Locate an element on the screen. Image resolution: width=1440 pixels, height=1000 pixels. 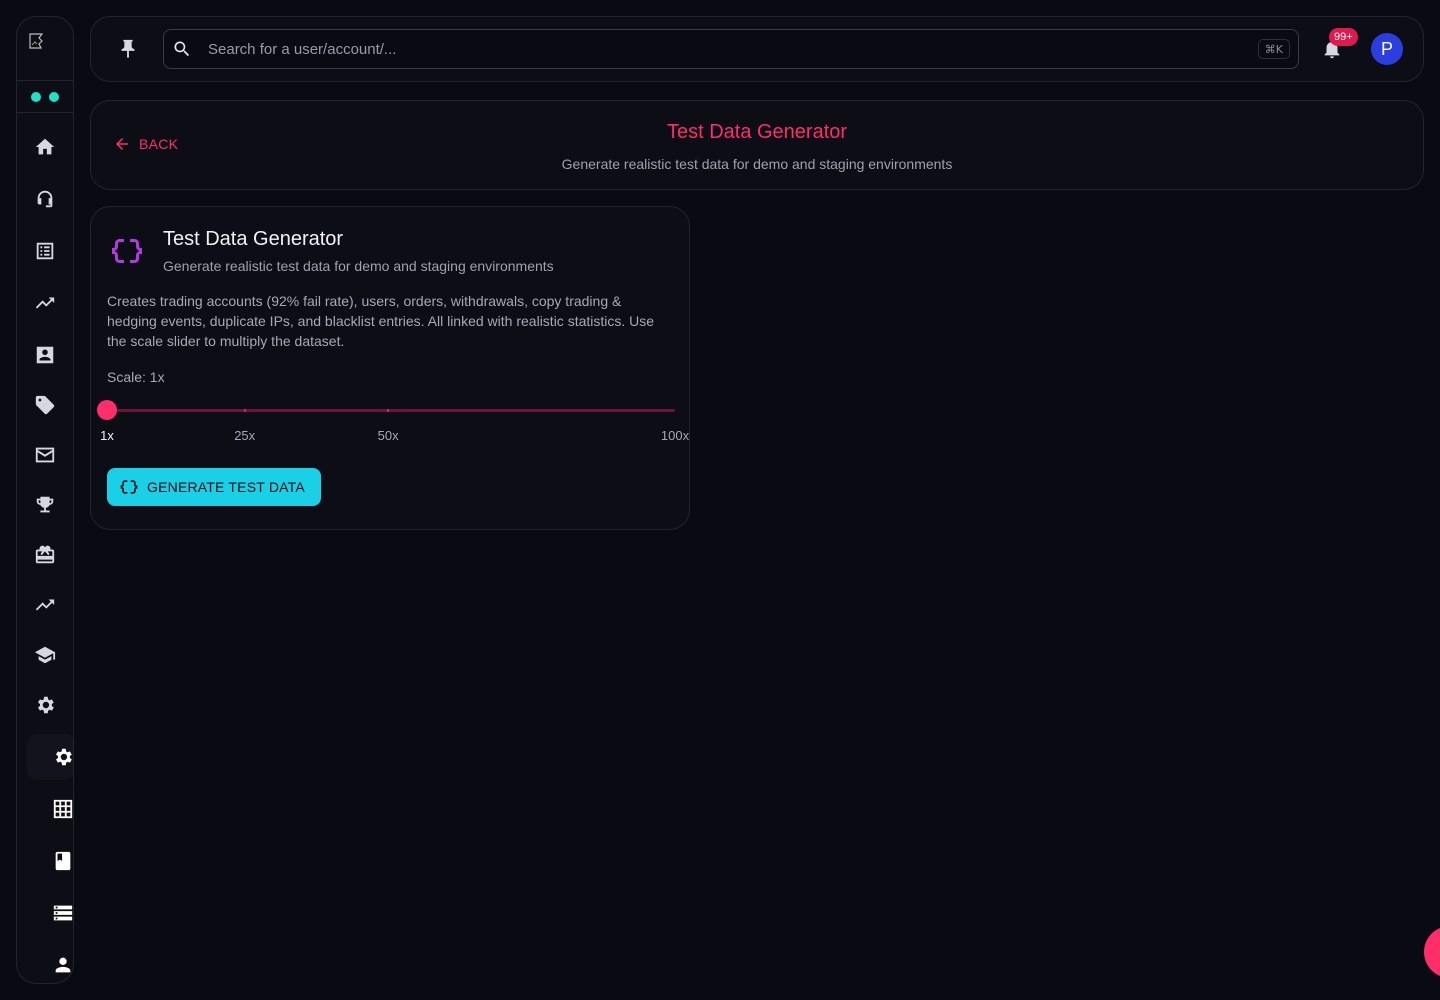
generate-button-label: GENERATE TEST DATA is located at coordinates (226, 487).